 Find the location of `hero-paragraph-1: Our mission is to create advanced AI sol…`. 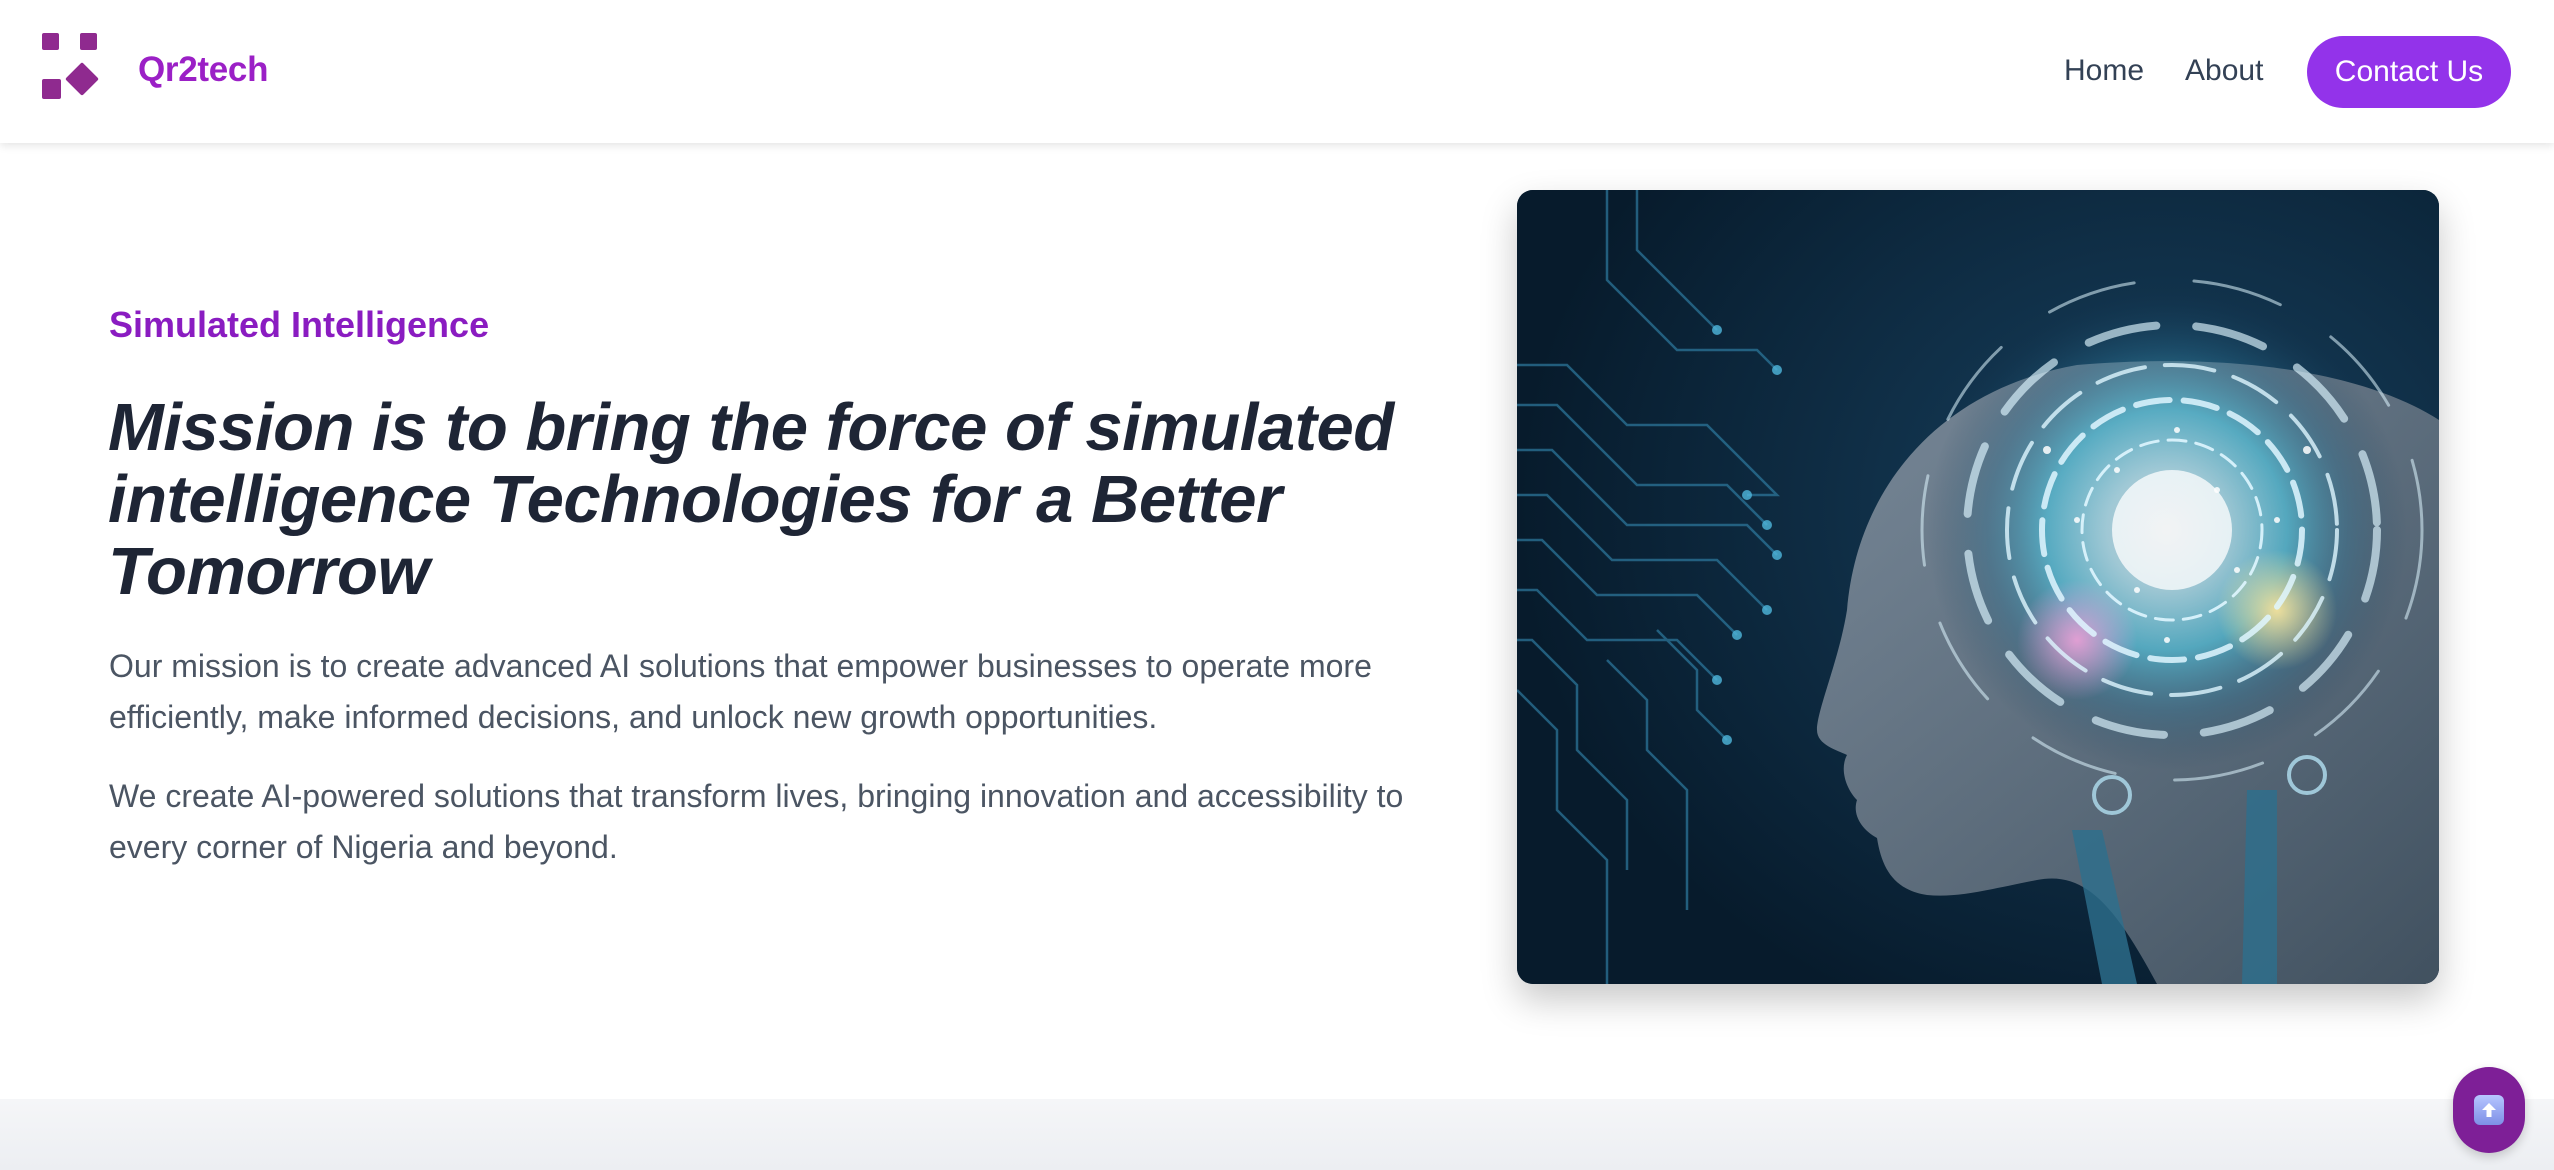

hero-paragraph-1: Our mission is to create advanced AI sol… is located at coordinates (740, 691).